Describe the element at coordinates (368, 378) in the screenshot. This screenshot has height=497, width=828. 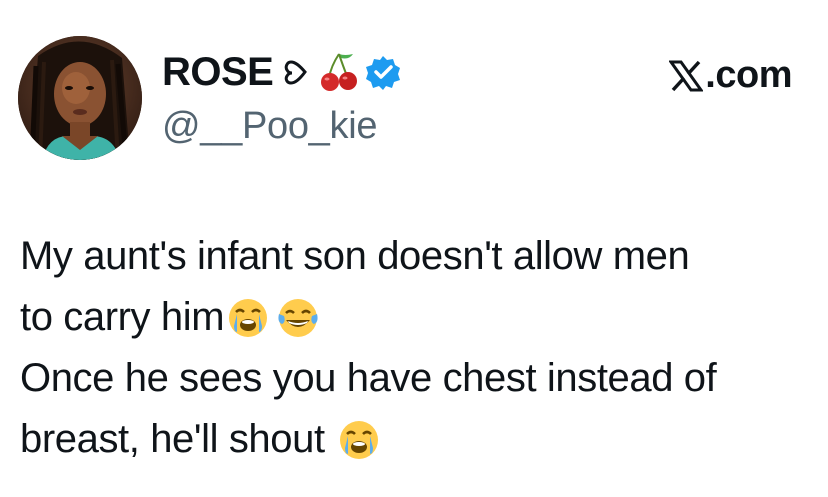
I see `tweet-line-text: Once he sees you have chest instead of` at that location.